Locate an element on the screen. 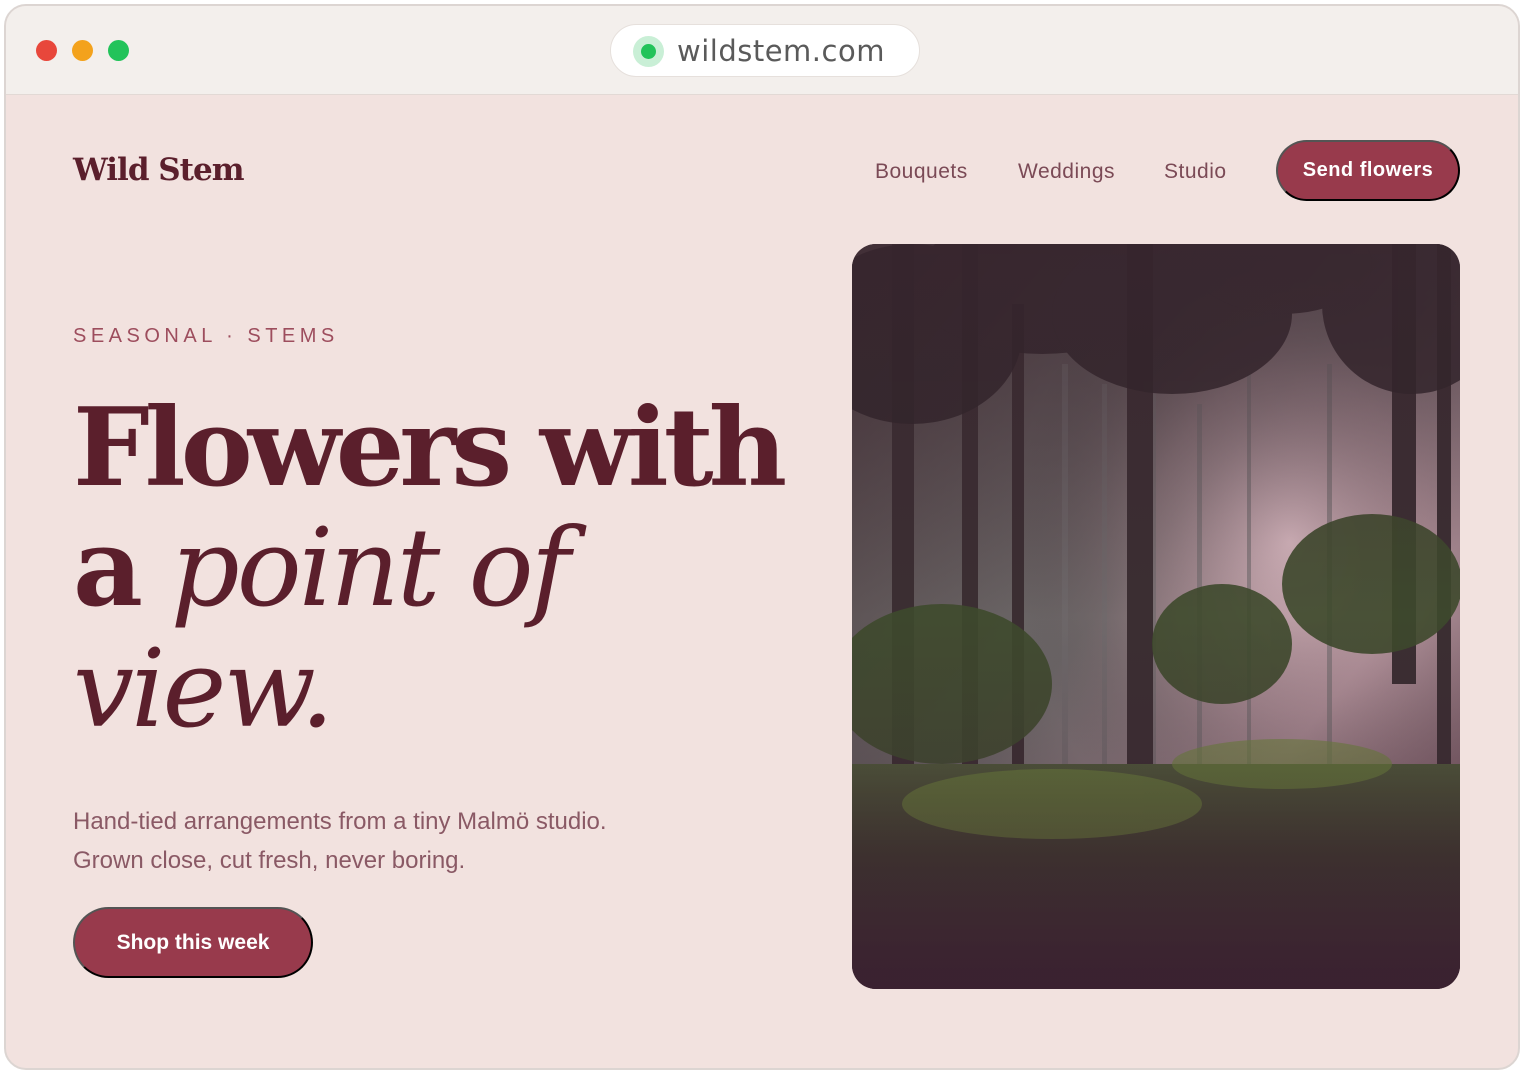 This screenshot has width=1524, height=1074. shop-this-week-button: Shop this week is located at coordinates (193, 942).